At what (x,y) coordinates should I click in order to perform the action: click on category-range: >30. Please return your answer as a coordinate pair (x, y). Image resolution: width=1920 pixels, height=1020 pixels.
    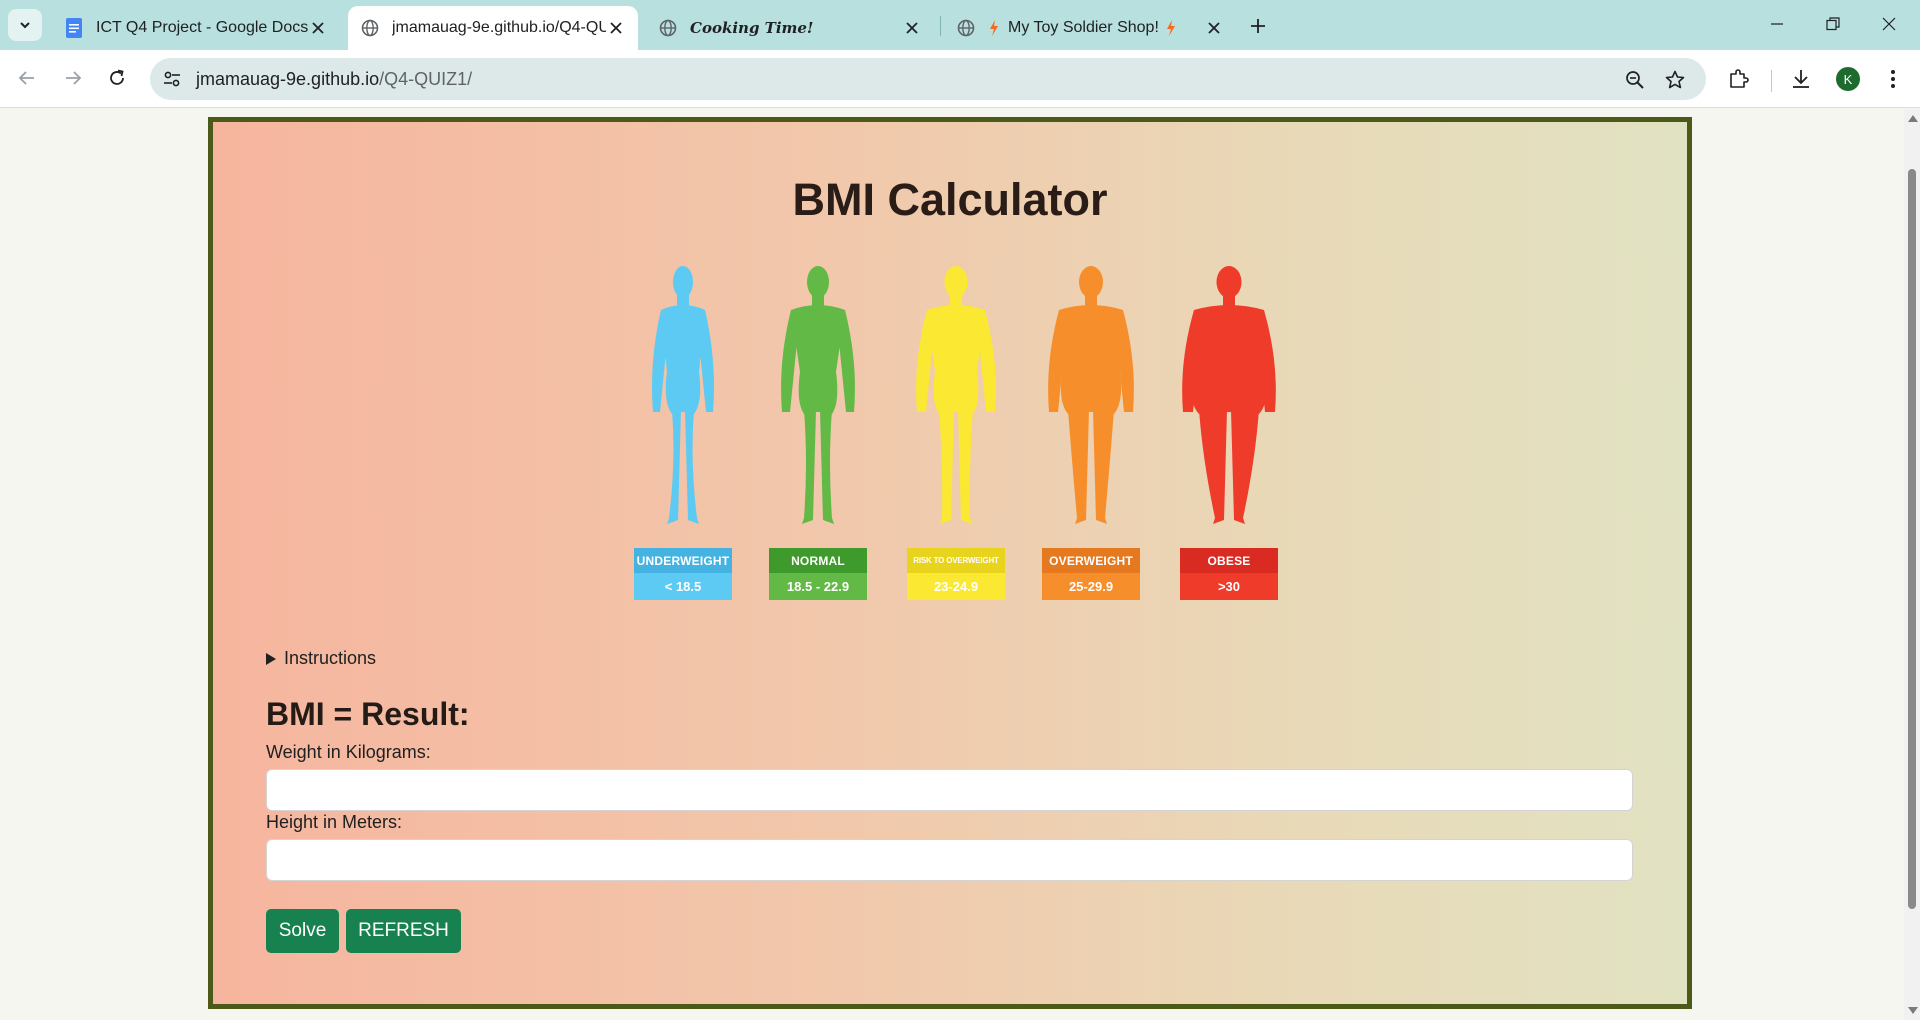
    Looking at the image, I should click on (1229, 586).